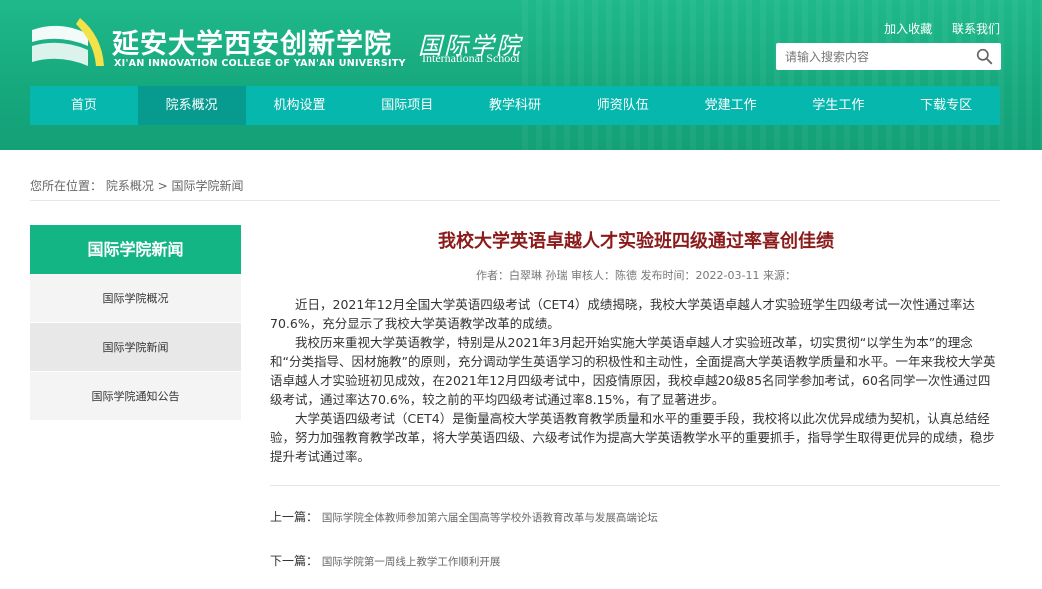 The height and width of the screenshot is (589, 1042). Describe the element at coordinates (84, 105) in the screenshot. I see `nav-home: 首页` at that location.